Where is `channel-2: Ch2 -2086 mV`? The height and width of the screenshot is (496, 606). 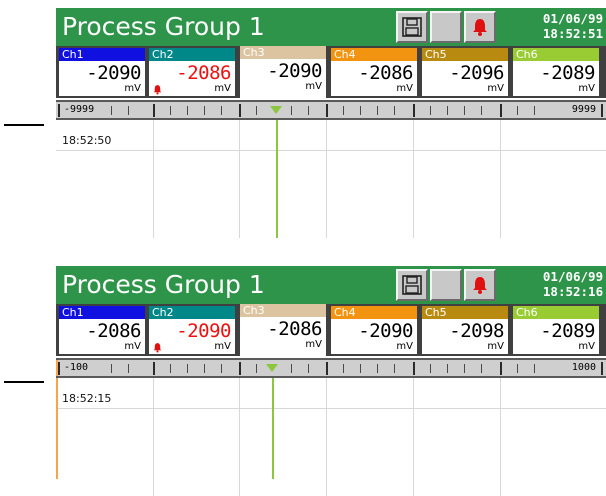 channel-2: Ch2 -2086 mV is located at coordinates (192, 72).